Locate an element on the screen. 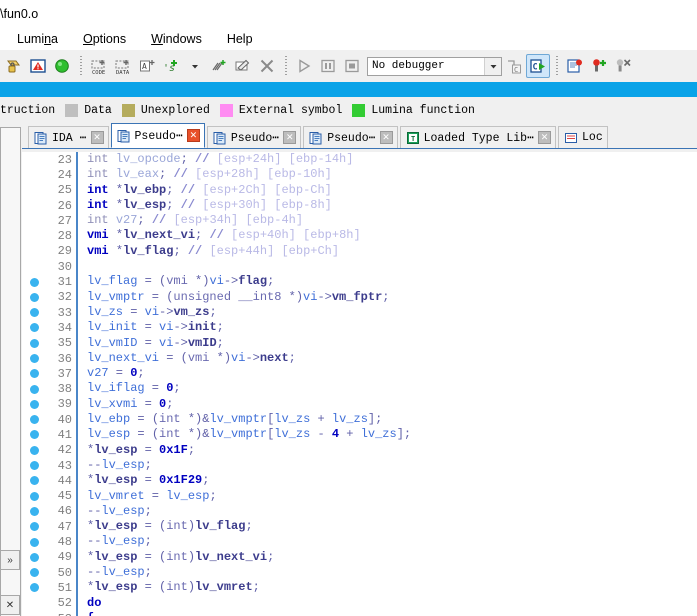  menu-help: Help is located at coordinates (240, 39).